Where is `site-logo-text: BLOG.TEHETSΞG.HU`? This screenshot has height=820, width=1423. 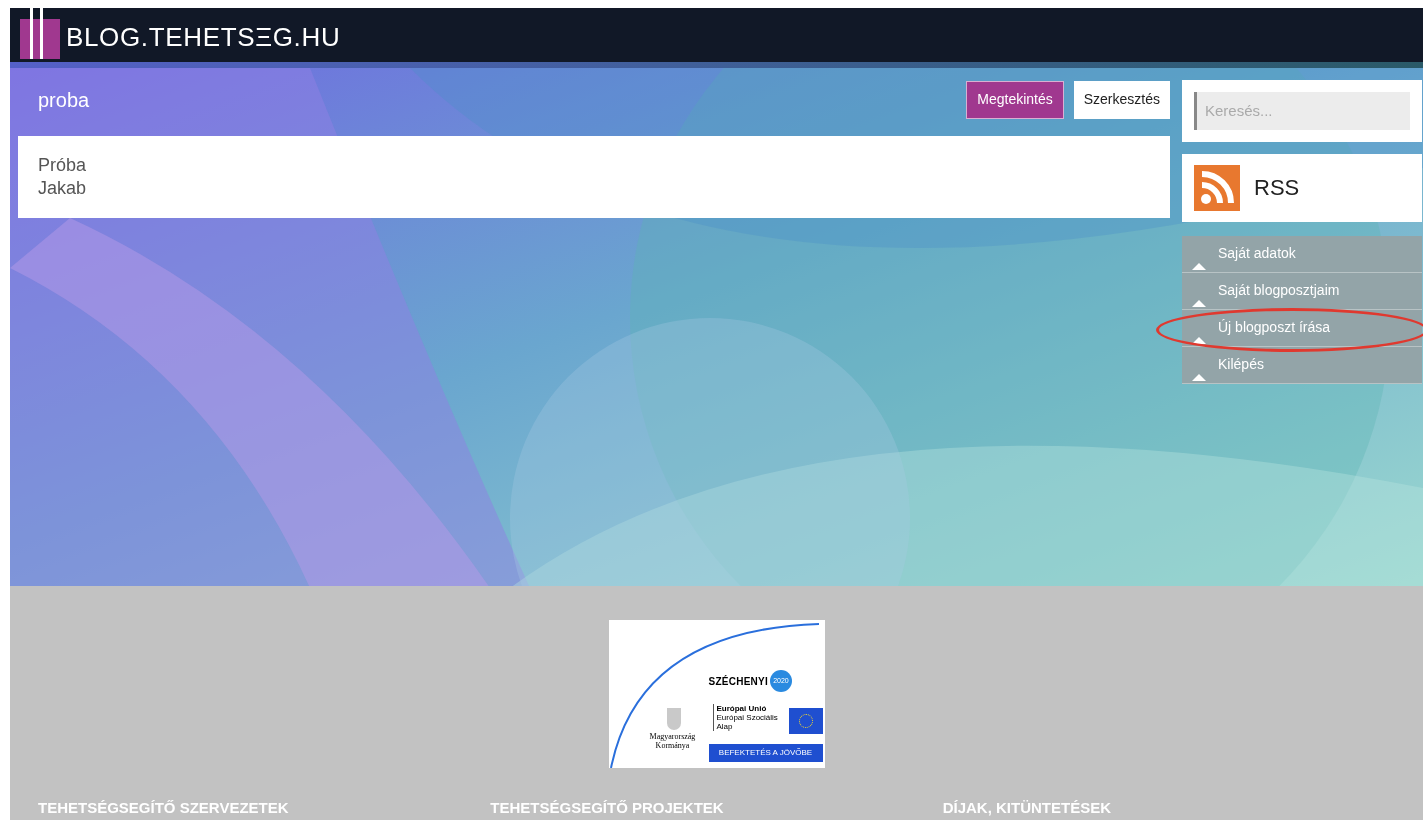 site-logo-text: BLOG.TEHETSΞG.HU is located at coordinates (203, 38).